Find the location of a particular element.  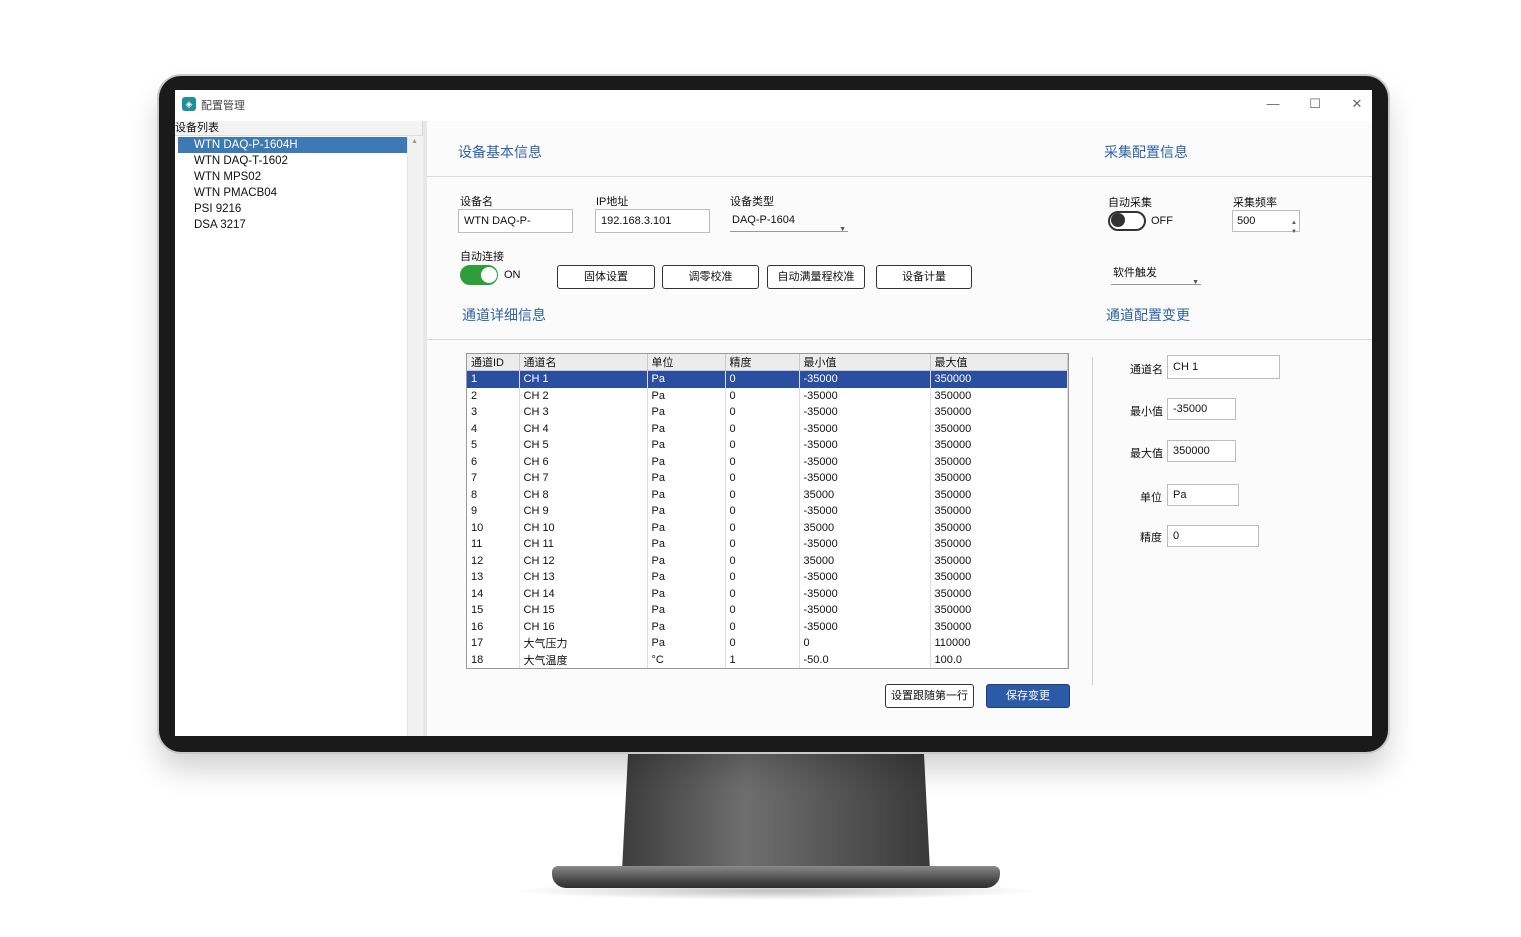

cell-id: 3 is located at coordinates (493, 412).